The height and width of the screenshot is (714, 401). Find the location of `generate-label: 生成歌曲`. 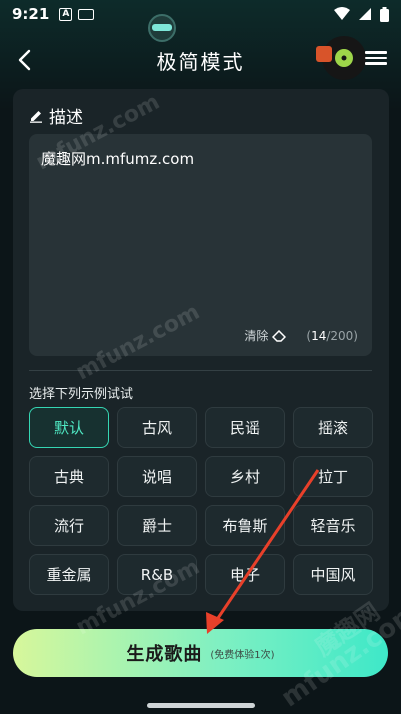

generate-label: 生成歌曲 is located at coordinates (164, 654).